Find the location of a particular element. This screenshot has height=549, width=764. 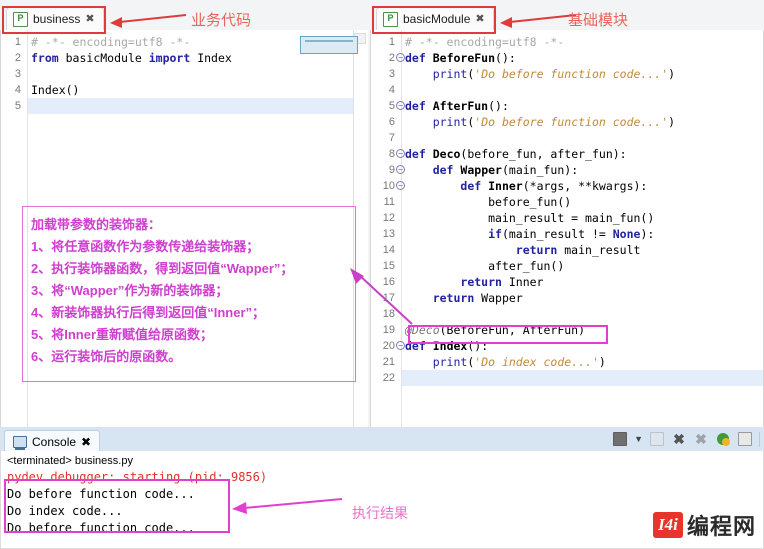

tab-label: business is located at coordinates (57, 19).